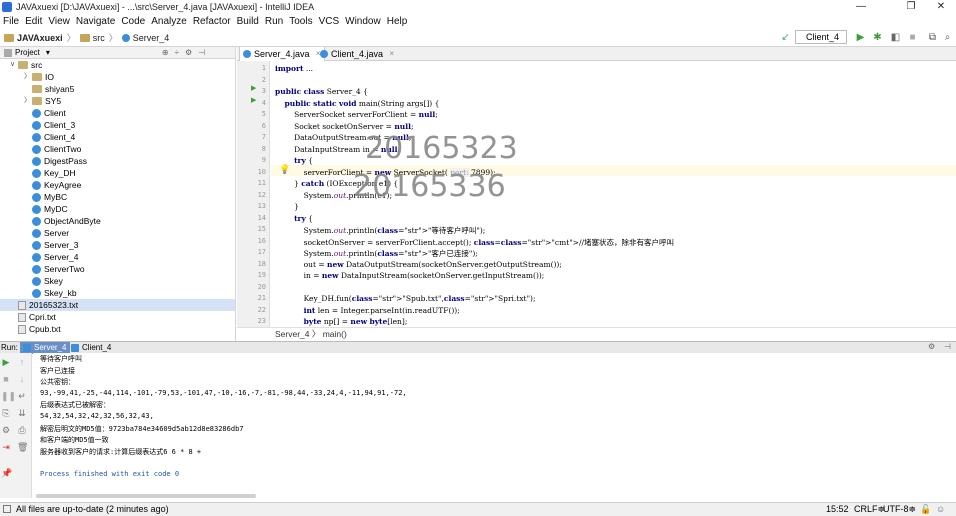 Image resolution: width=956 pixels, height=516 pixels. Describe the element at coordinates (899, 509) in the screenshot. I see `file-encoding: UTF-8≑` at that location.